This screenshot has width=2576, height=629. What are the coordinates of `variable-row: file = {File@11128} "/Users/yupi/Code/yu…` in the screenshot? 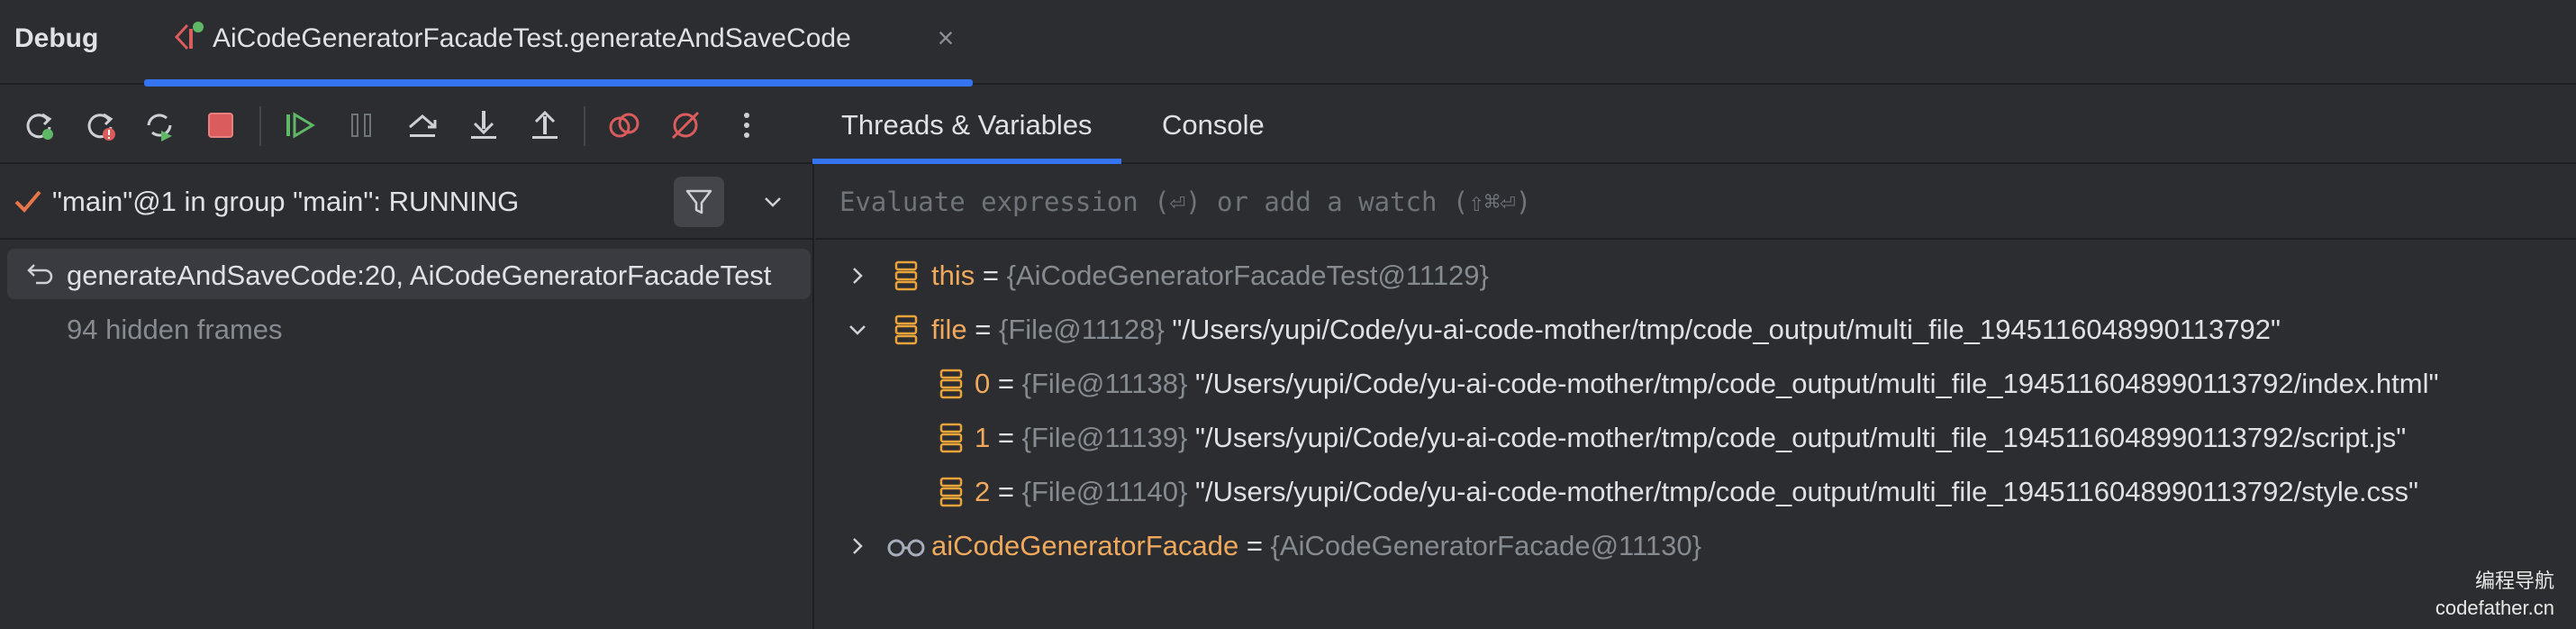 It's located at (1696, 330).